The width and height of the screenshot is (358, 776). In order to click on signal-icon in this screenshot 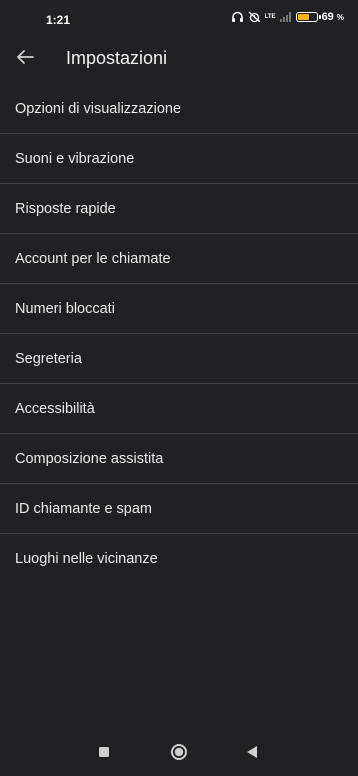, I will do `click(285, 17)`.